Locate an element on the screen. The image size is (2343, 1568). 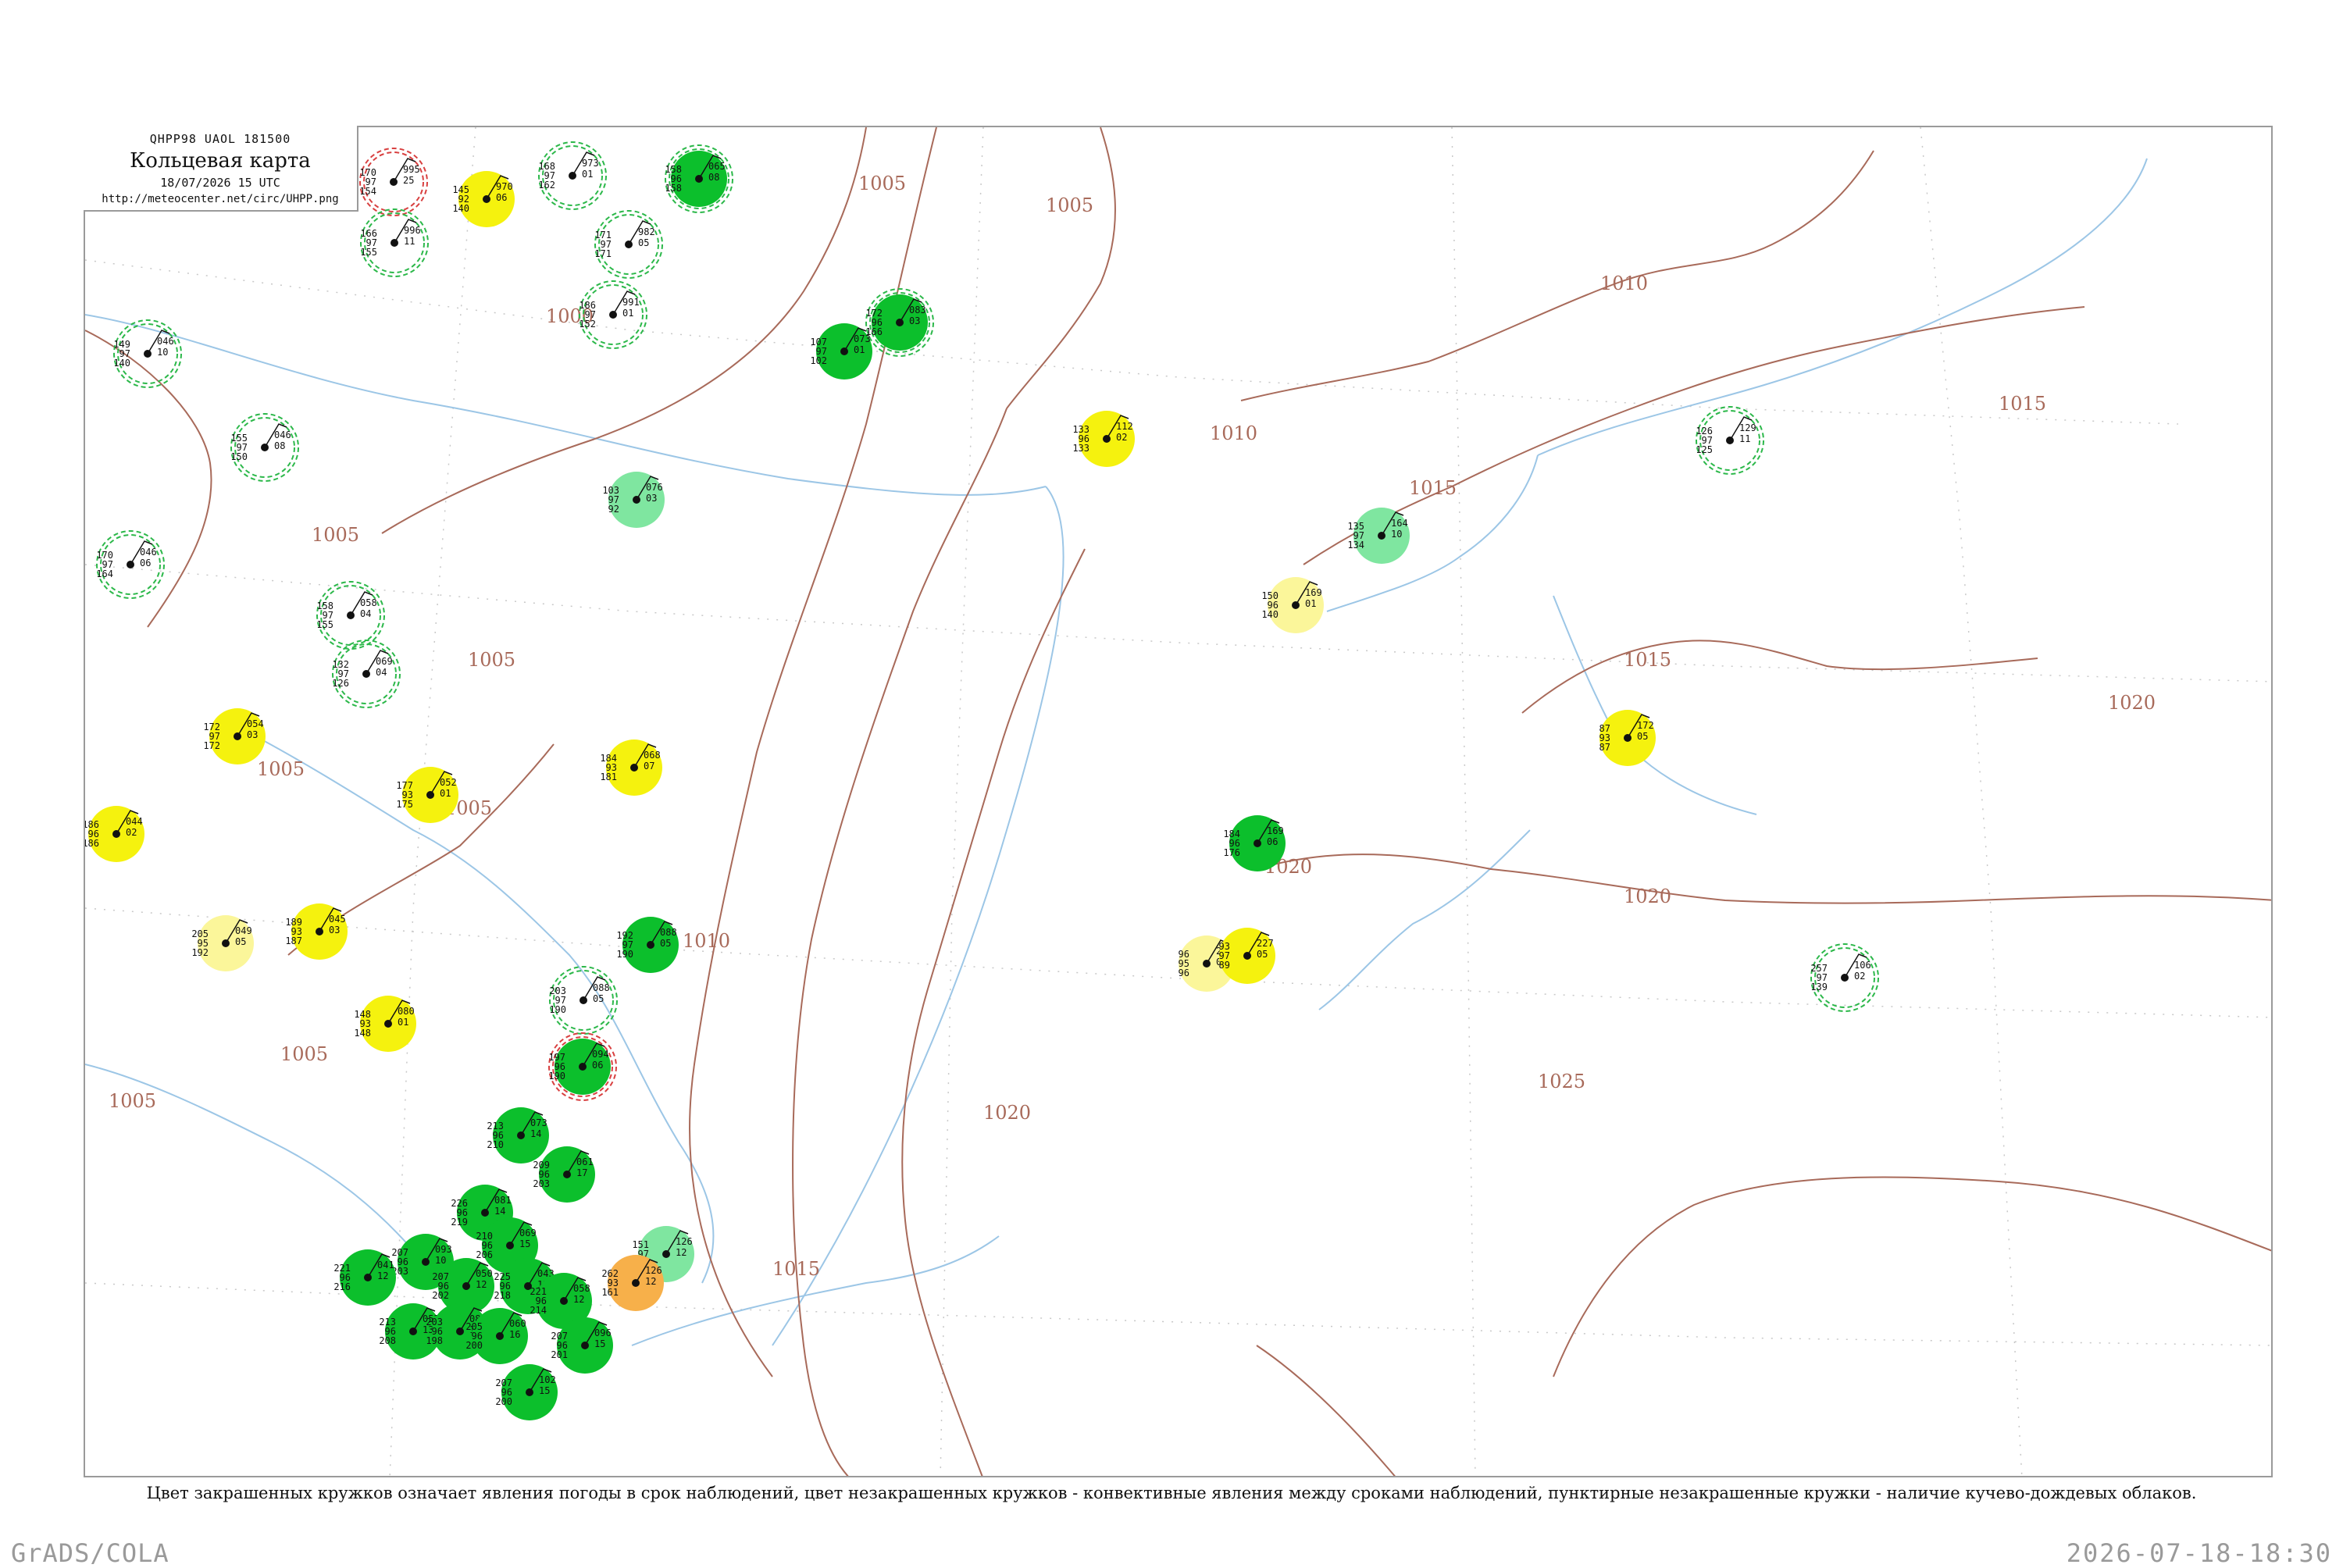
station-marker: 103979207603 is located at coordinates (633, 500).